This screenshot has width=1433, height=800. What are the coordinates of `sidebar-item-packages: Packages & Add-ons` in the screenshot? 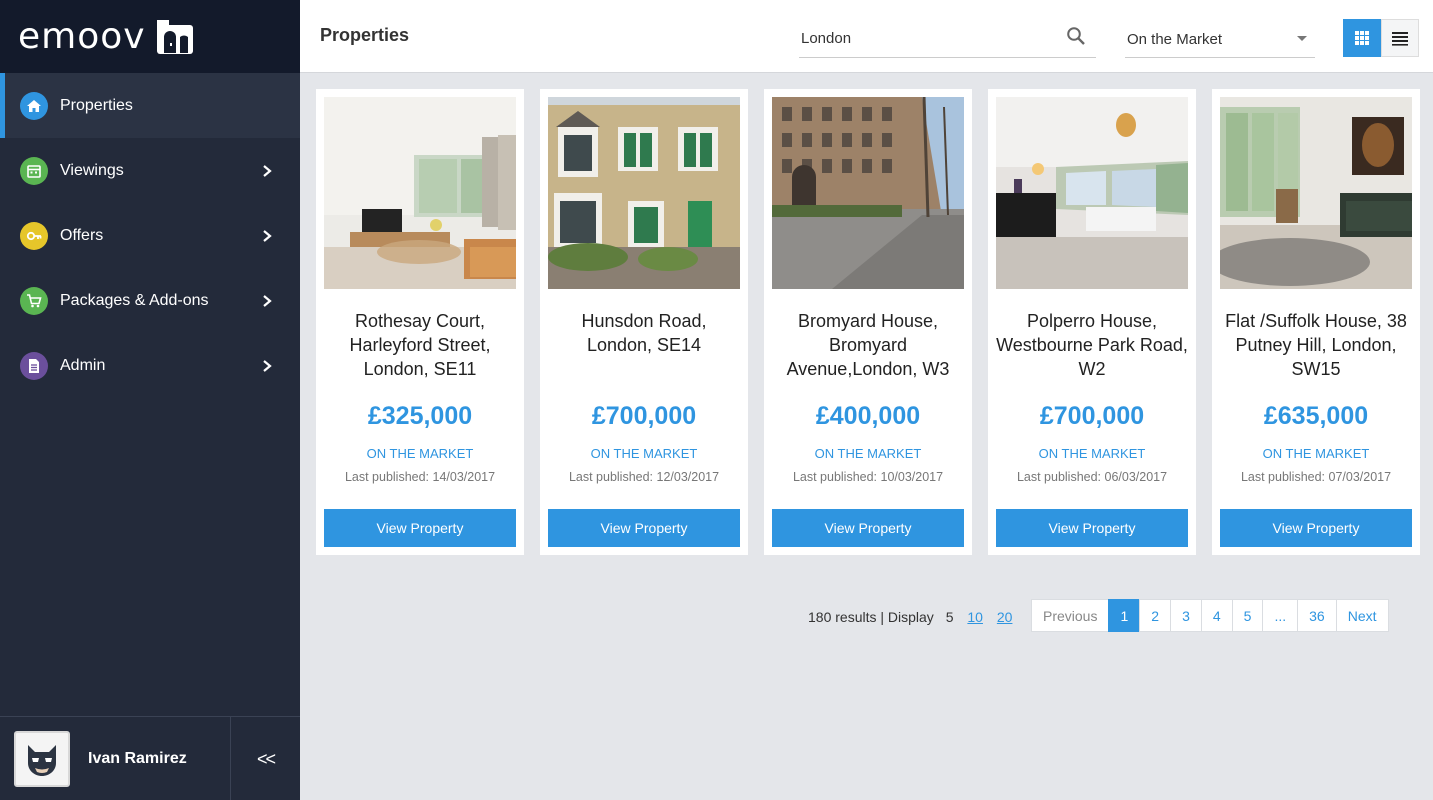 It's located at (150, 300).